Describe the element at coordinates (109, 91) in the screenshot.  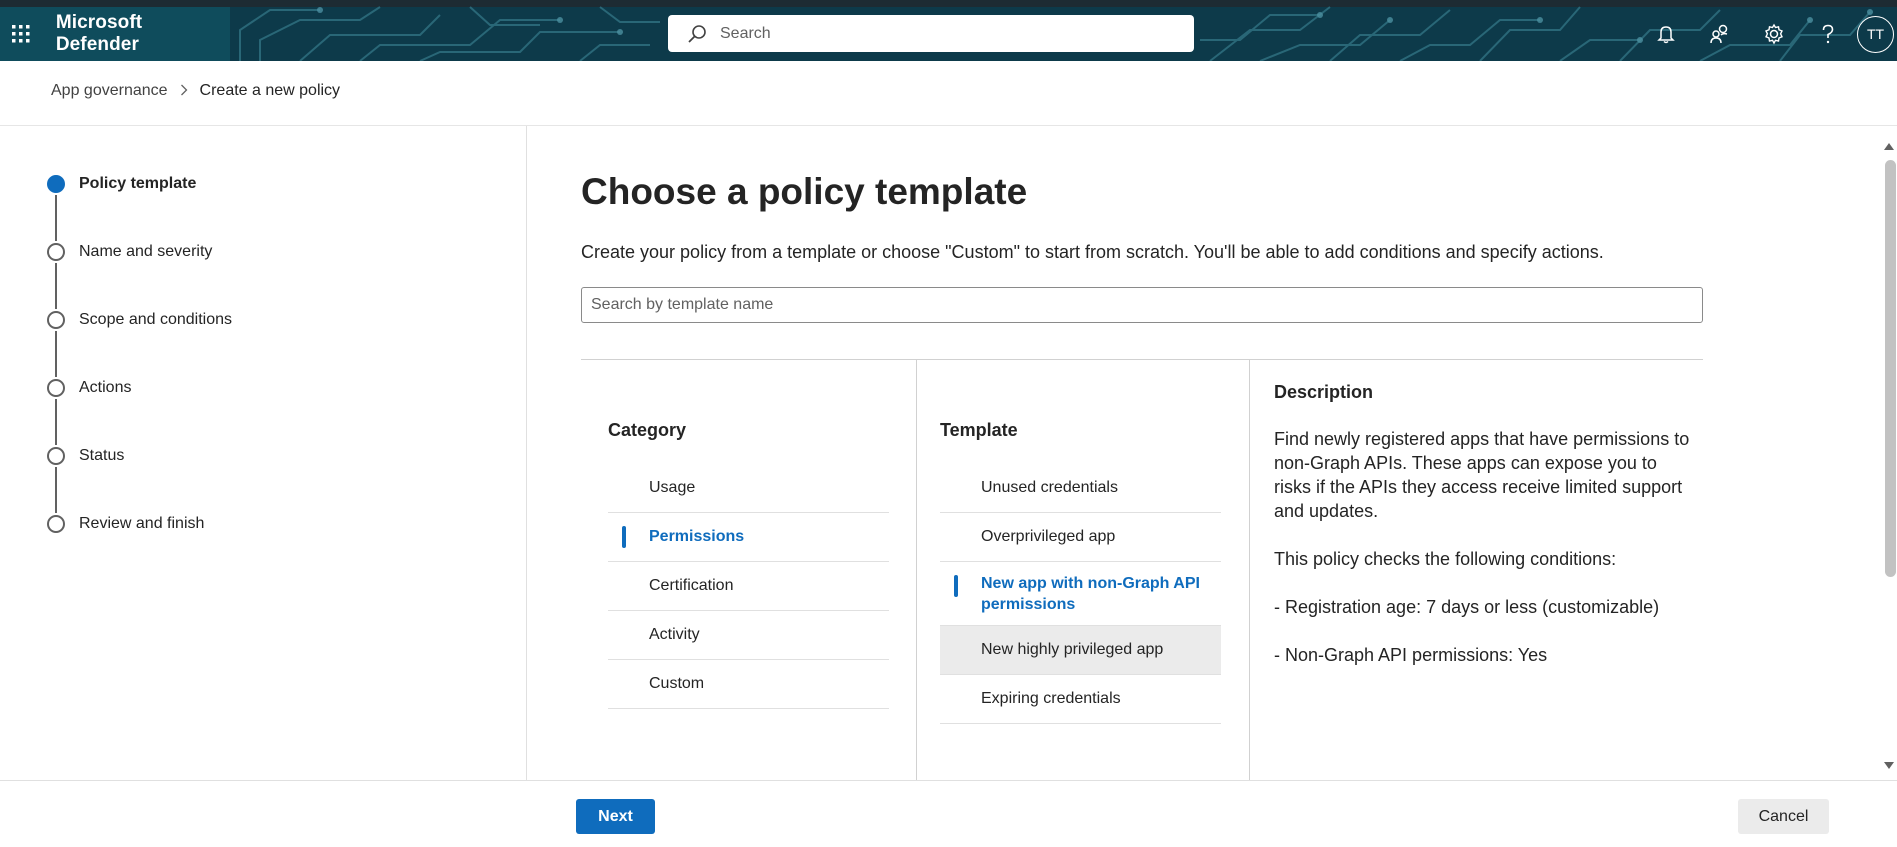
I see `breadcrumb-parent-link: App governance` at that location.